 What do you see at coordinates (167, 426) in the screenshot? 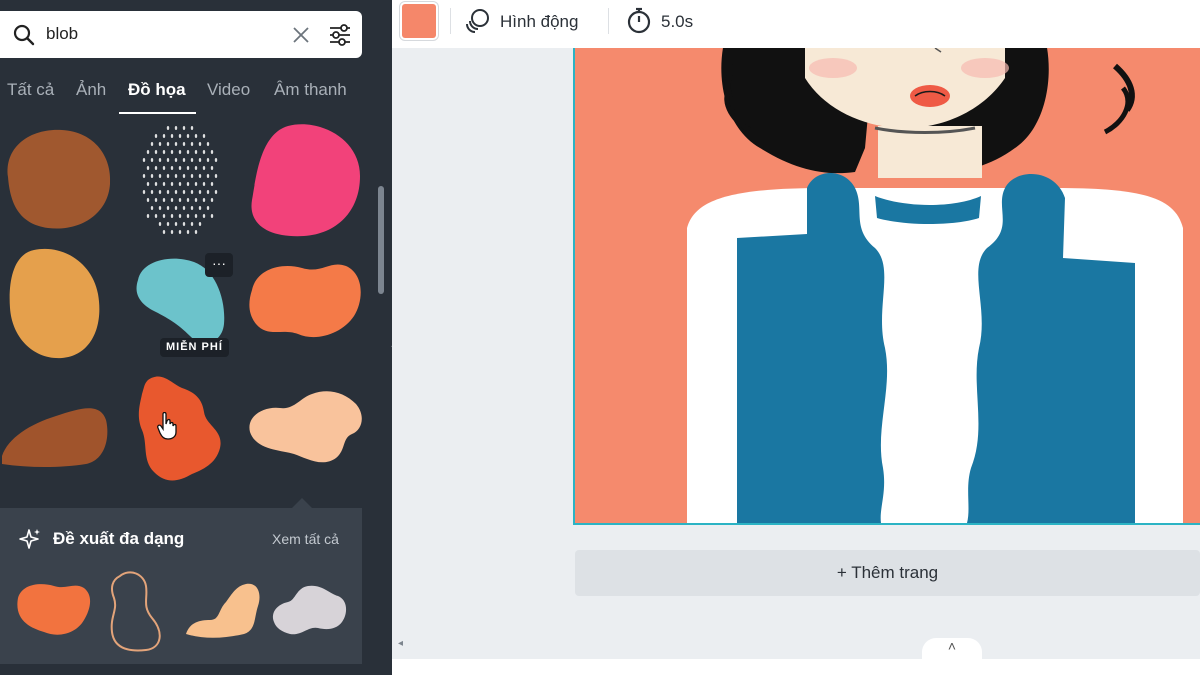
I see `hand-cursor-icon` at bounding box center [167, 426].